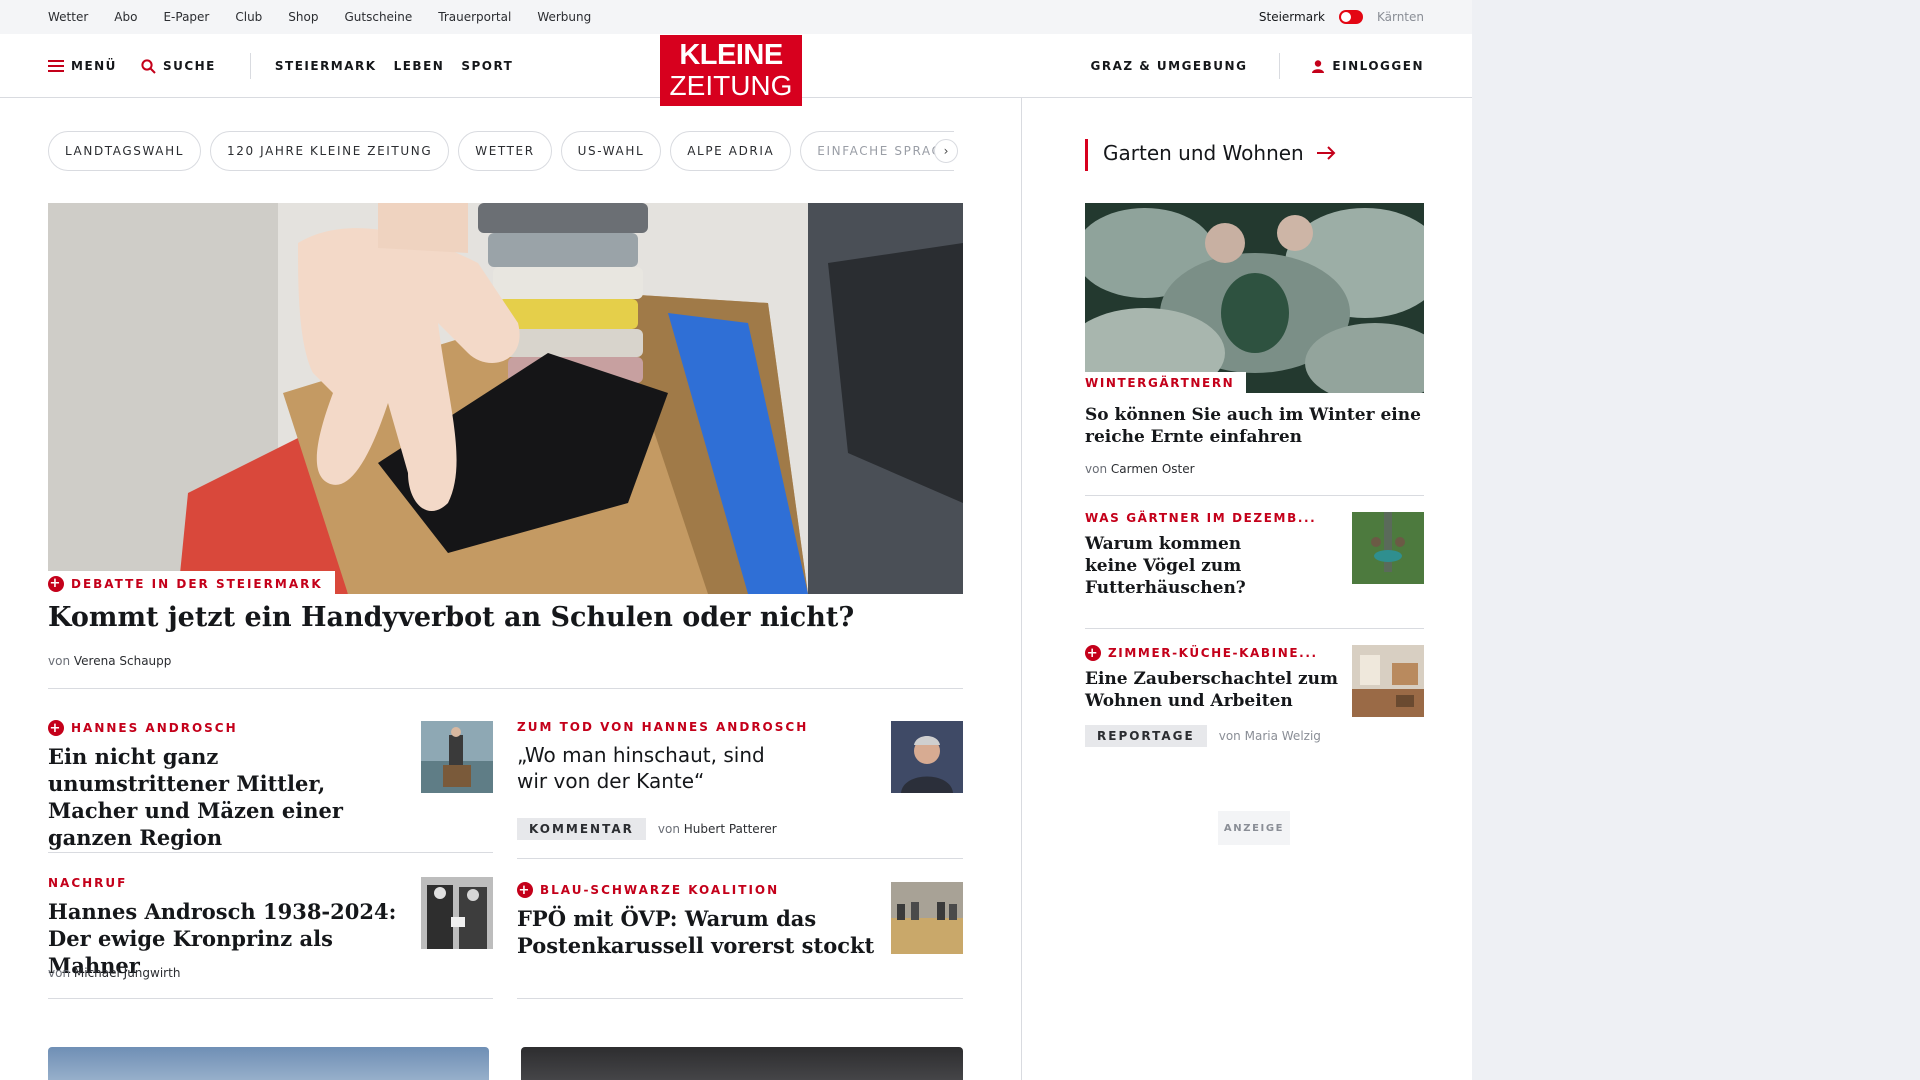  I want to click on article4-kicker: + BLAU-SCHWARZE KOALITION, so click(648, 890).